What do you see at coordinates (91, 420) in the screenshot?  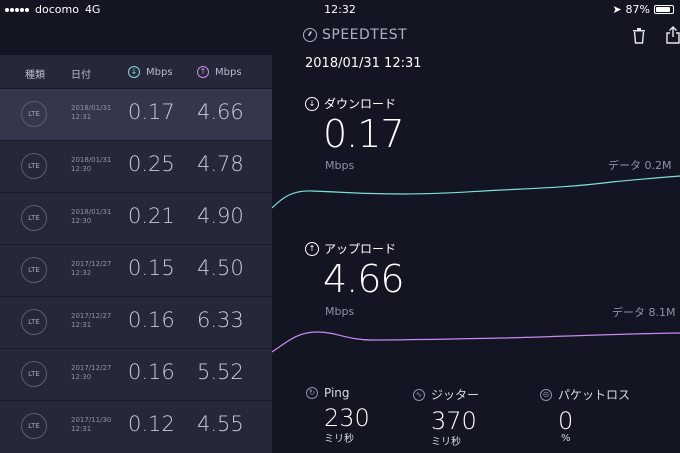 I see `row-date-day: 2017/11/30` at bounding box center [91, 420].